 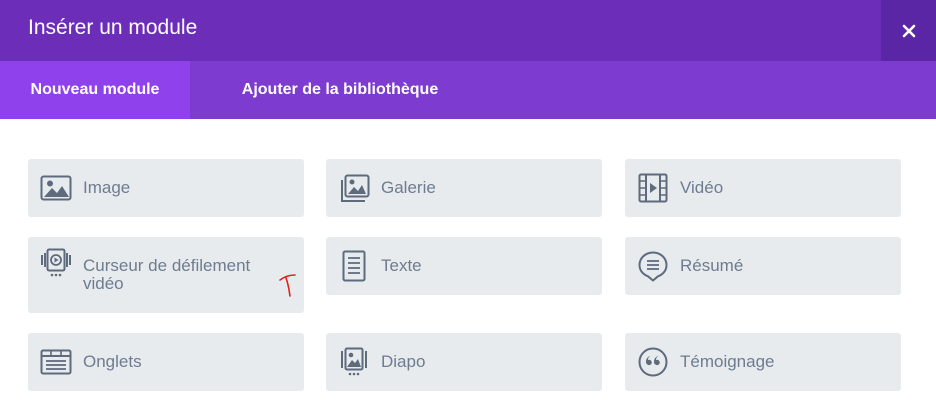 I want to click on gallery-icon, so click(x=355, y=188).